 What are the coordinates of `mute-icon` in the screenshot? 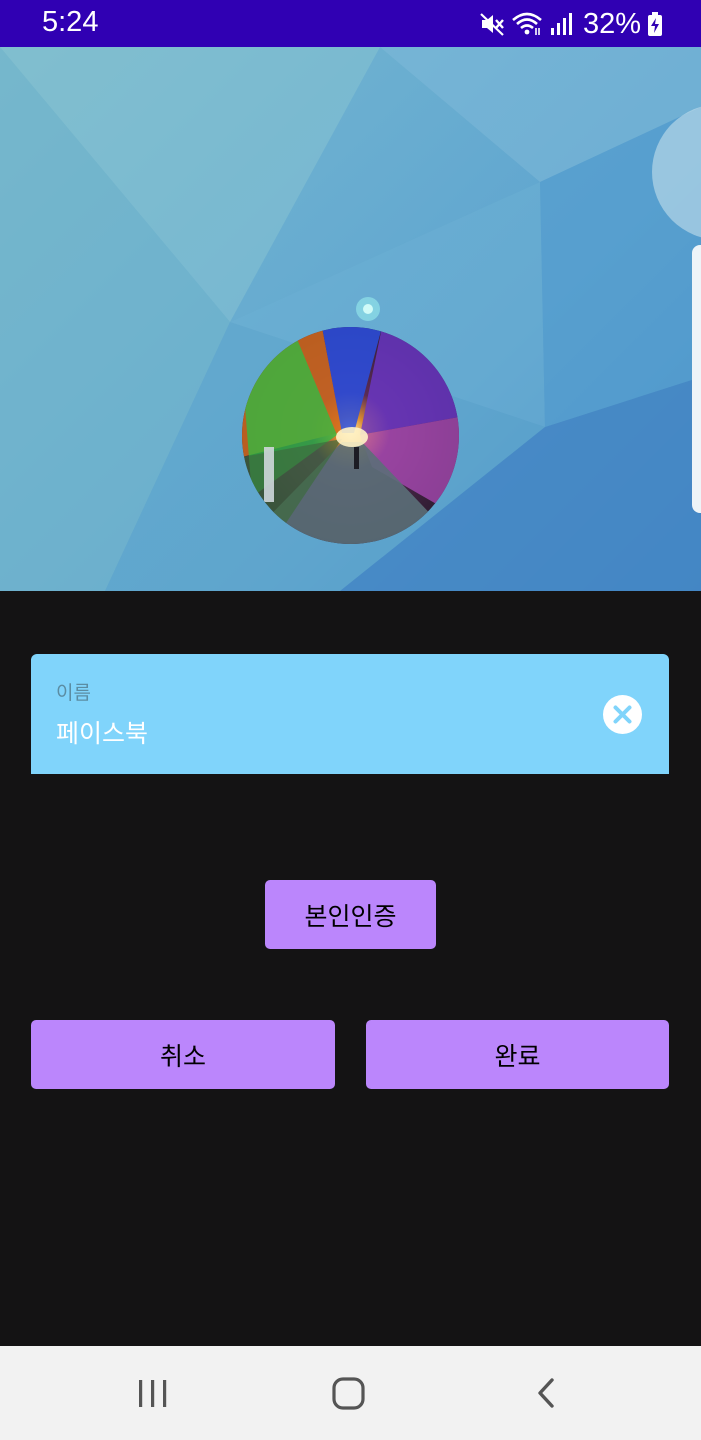 It's located at (492, 24).